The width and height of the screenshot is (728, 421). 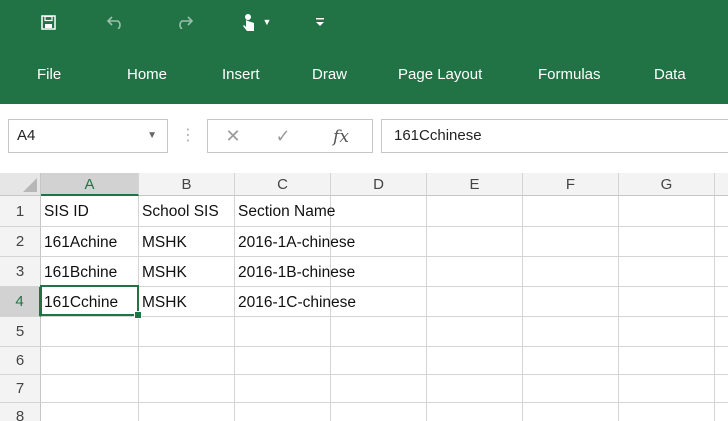 I want to click on tab-file: File, so click(x=49, y=75).